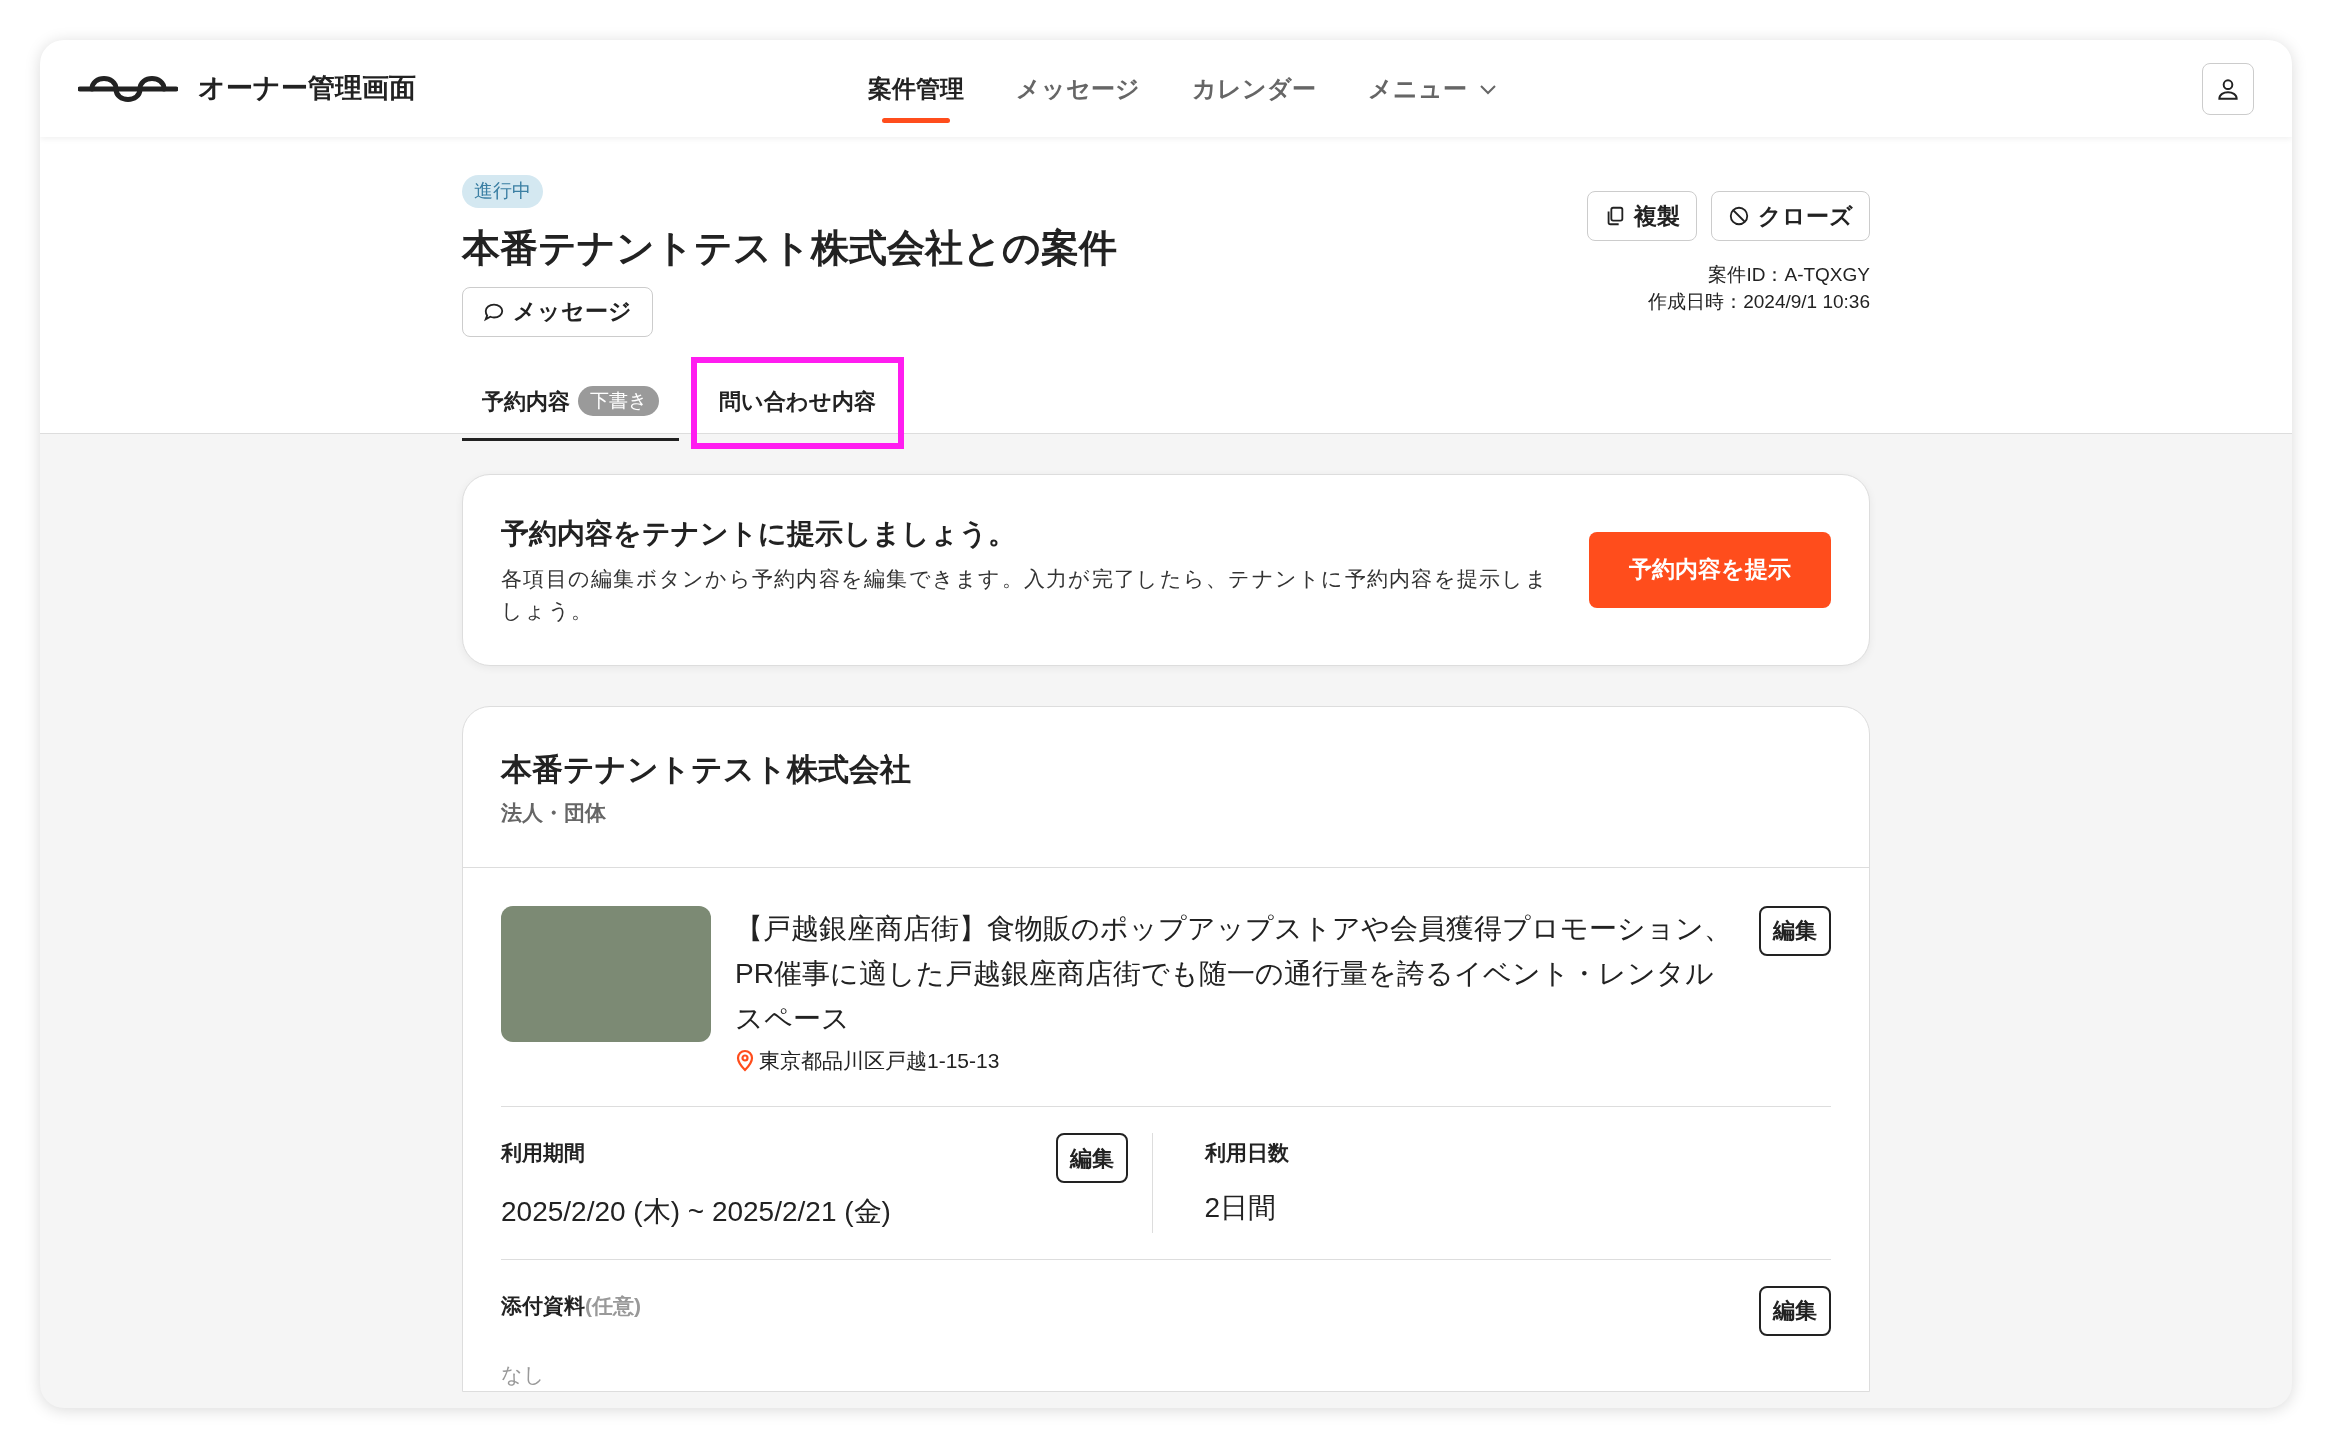  Describe the element at coordinates (789, 248) in the screenshot. I see `case-title: 本番テナントテスト株式会社との案件` at that location.